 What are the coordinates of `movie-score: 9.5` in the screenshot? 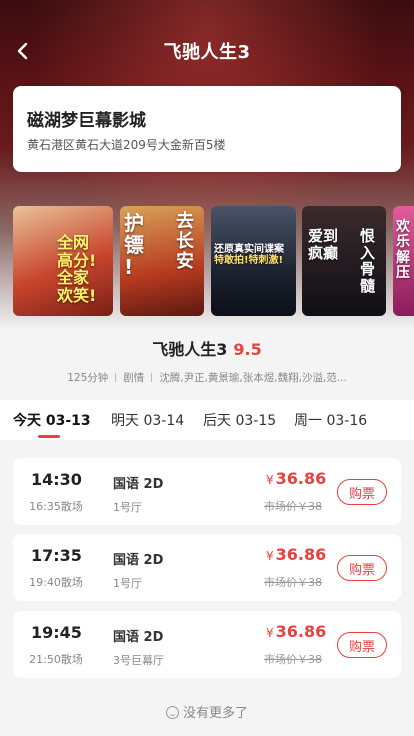 It's located at (247, 349).